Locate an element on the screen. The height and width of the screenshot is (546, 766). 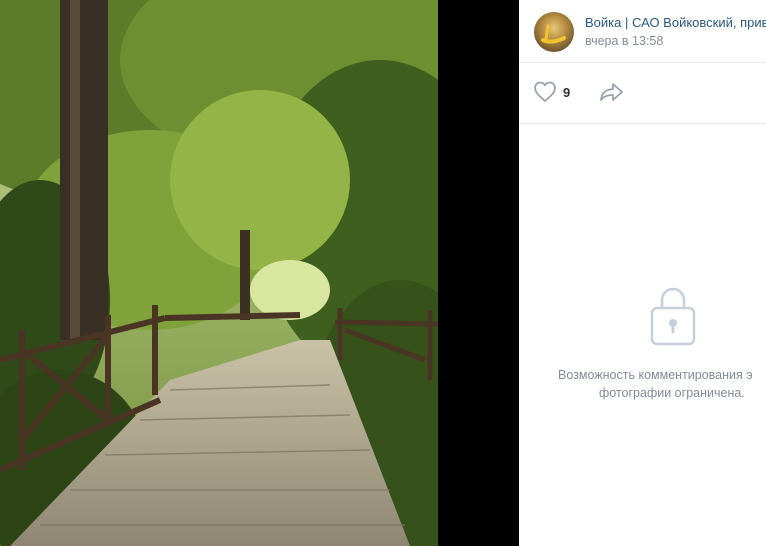
like-count: 9 is located at coordinates (567, 92).